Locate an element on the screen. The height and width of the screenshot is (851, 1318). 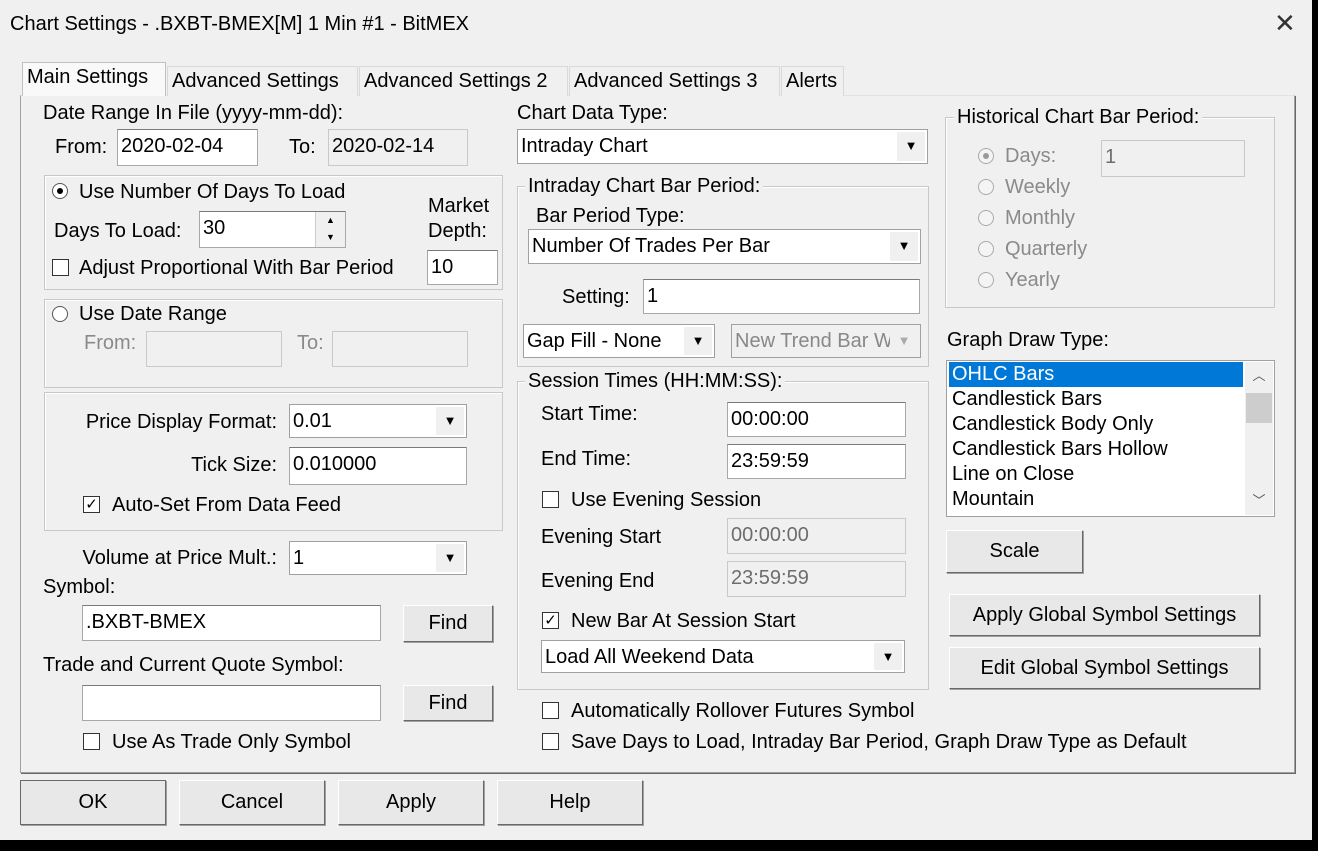
list-item: Candlestick Bars is located at coordinates (1096, 399).